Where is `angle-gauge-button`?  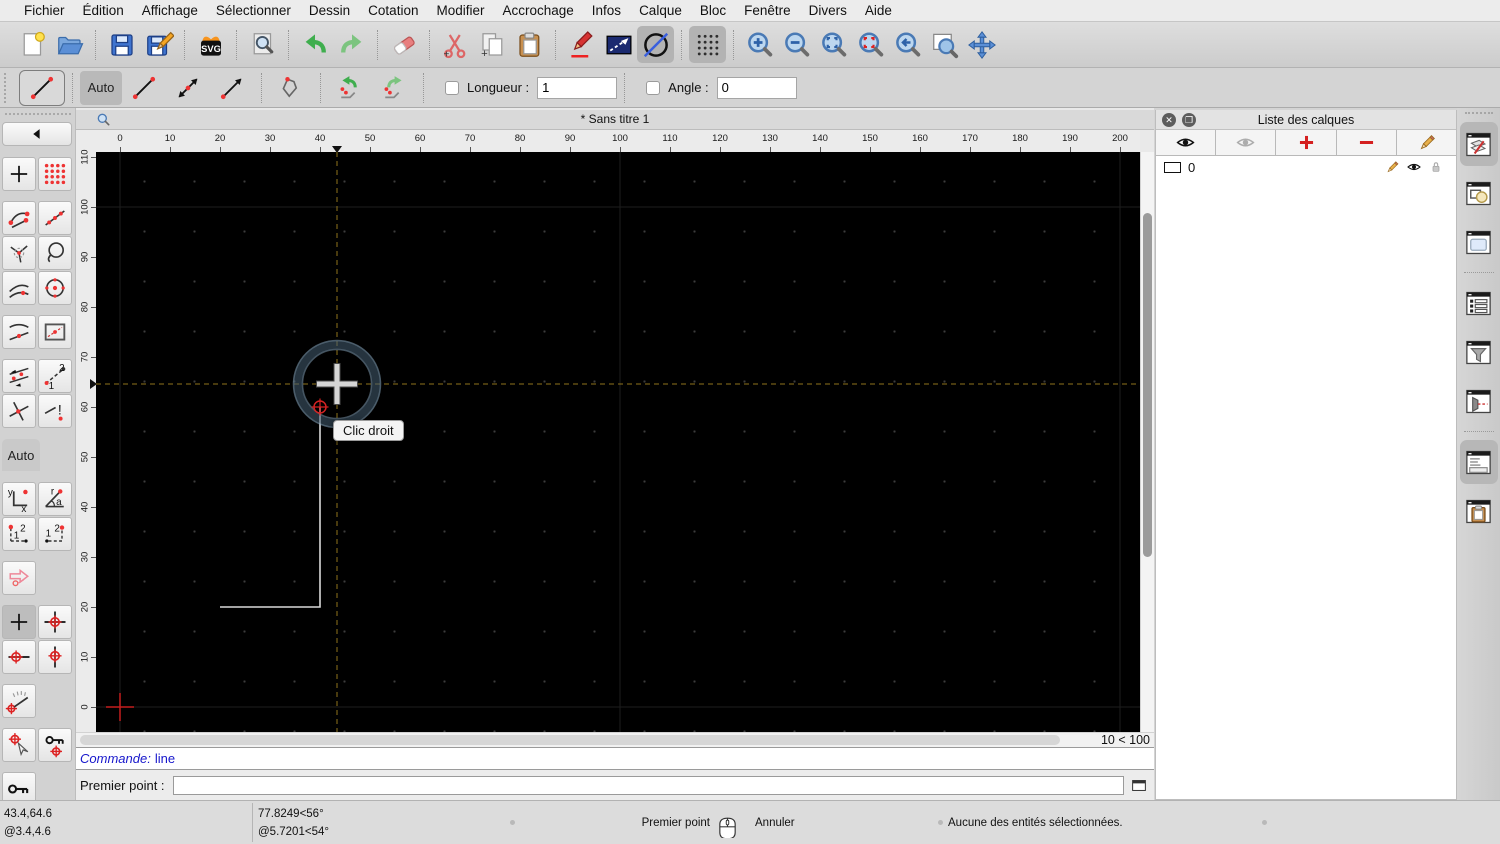 angle-gauge-button is located at coordinates (19, 701).